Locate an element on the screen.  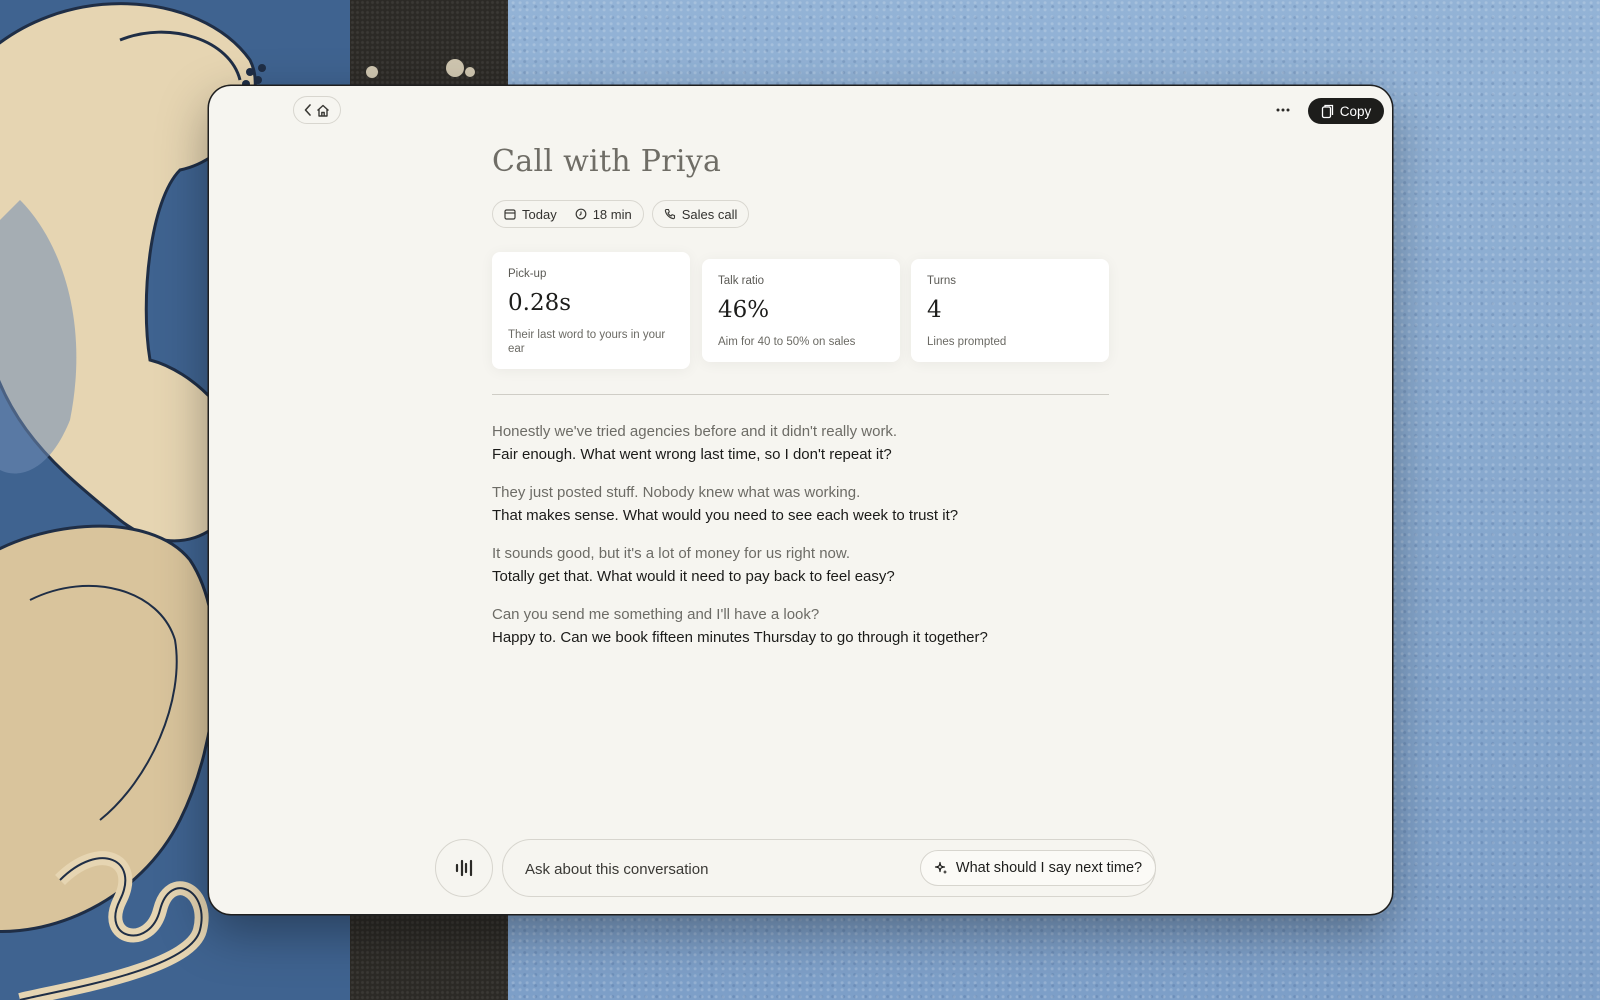
suggestion-button: What should I say next time? is located at coordinates (1038, 868).